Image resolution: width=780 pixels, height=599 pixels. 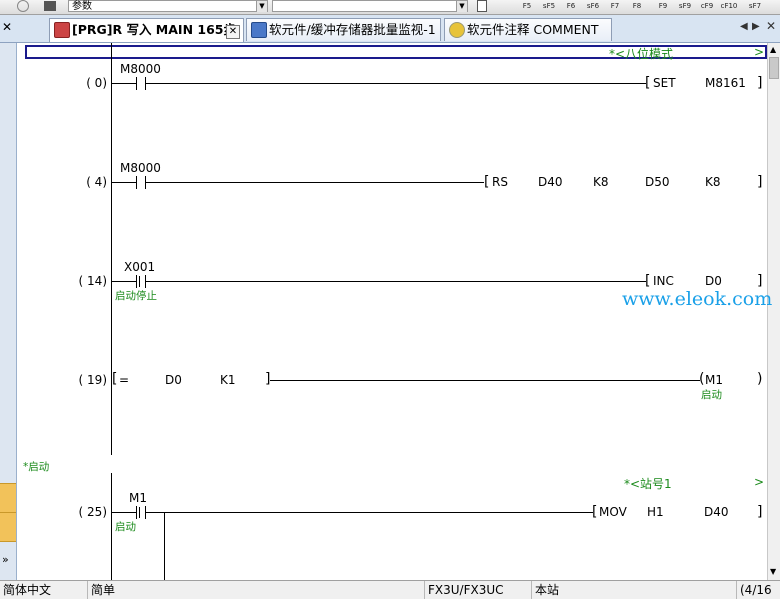 What do you see at coordinates (755, 6) in the screenshot?
I see `function-key-button: sF7` at bounding box center [755, 6].